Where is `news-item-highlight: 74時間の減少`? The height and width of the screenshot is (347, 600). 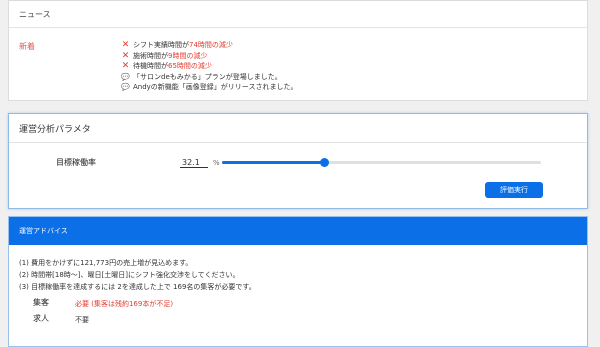 news-item-highlight: 74時間の減少 is located at coordinates (211, 45).